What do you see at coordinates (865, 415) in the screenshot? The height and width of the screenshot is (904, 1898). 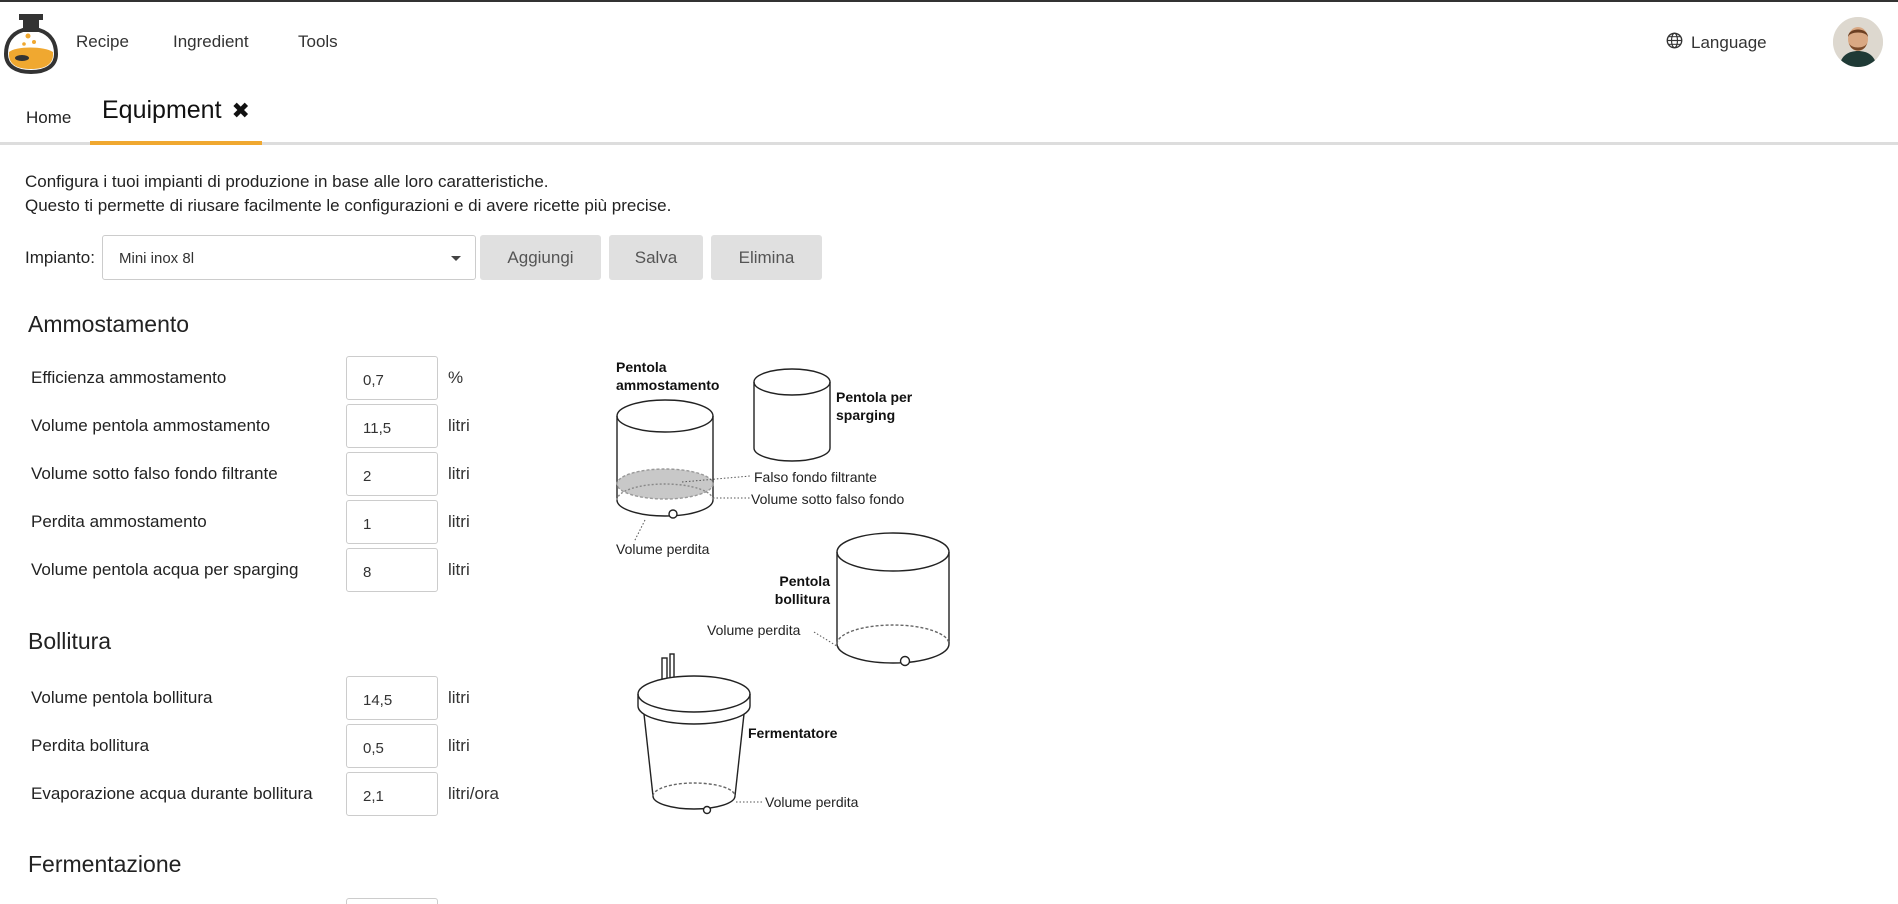 I see `diagram-sparge-pot-label-2: sparging` at bounding box center [865, 415].